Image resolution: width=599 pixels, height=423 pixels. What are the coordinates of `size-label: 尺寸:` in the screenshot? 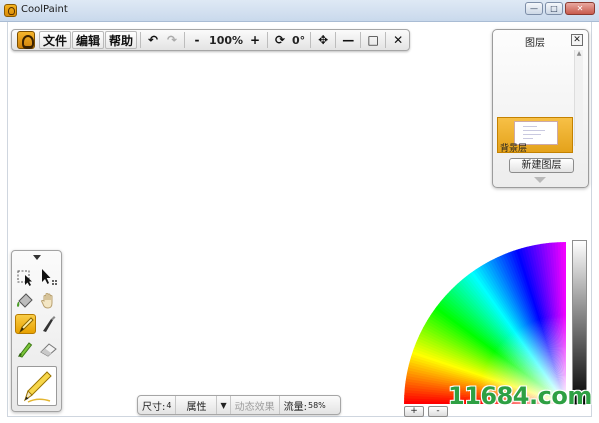 It's located at (154, 407).